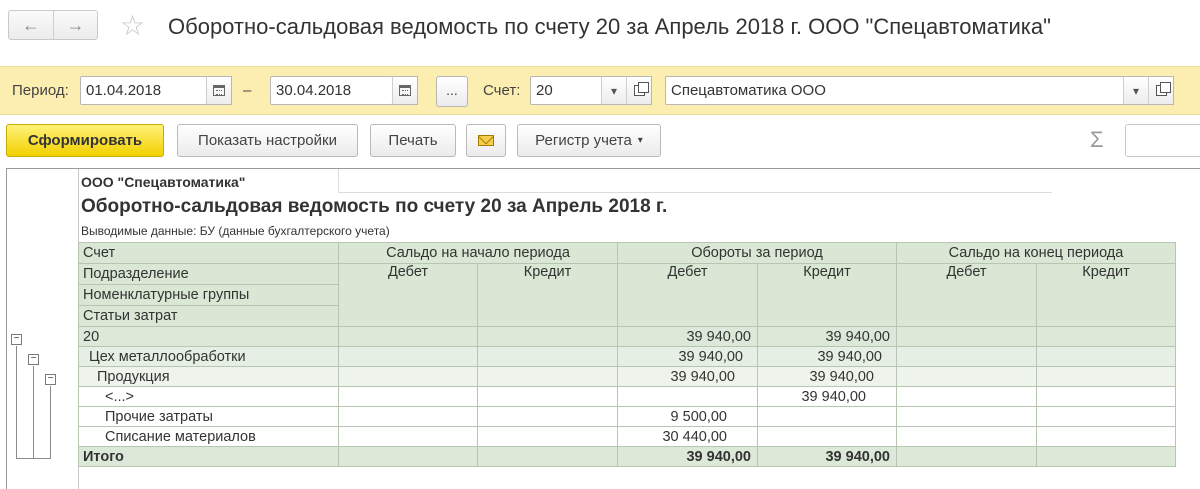 The height and width of the screenshot is (489, 1200). I want to click on generate-button: Сформировать, so click(85, 140).